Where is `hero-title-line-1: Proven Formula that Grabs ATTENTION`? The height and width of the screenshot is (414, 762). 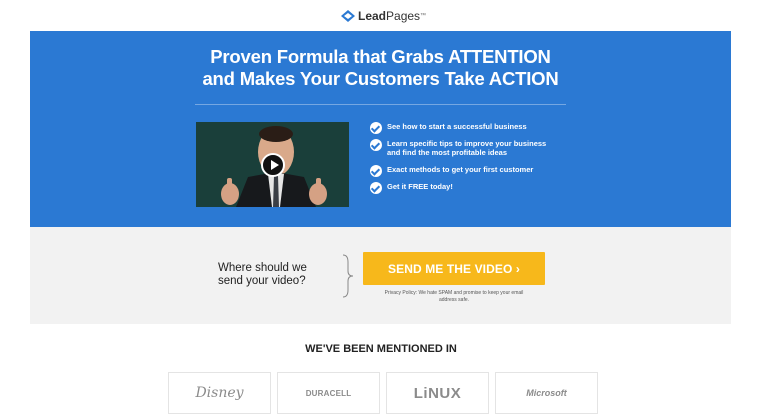 hero-title-line-1: Proven Formula that Grabs ATTENTION is located at coordinates (380, 56).